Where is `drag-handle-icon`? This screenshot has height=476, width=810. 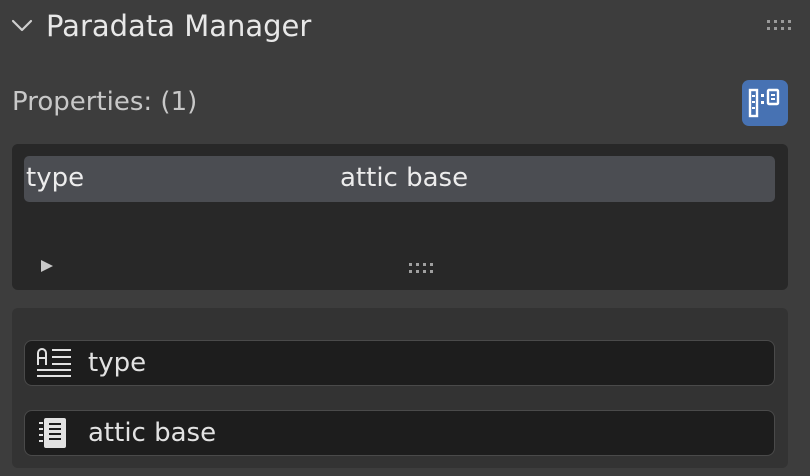 drag-handle-icon is located at coordinates (780, 25).